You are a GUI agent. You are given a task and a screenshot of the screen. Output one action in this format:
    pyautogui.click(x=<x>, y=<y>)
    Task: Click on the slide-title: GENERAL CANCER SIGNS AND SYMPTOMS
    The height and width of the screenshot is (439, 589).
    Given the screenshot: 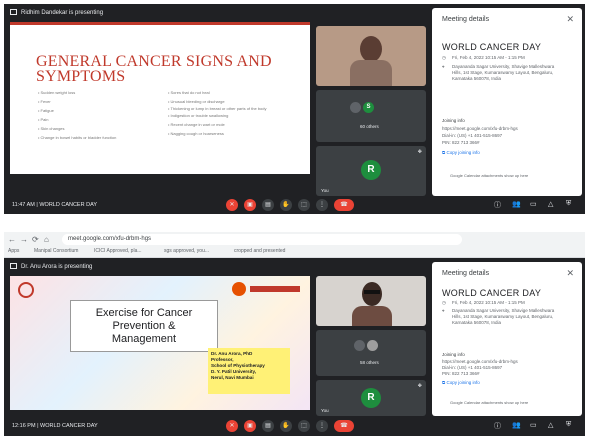 What is the action you would take?
    pyautogui.click(x=154, y=69)
    